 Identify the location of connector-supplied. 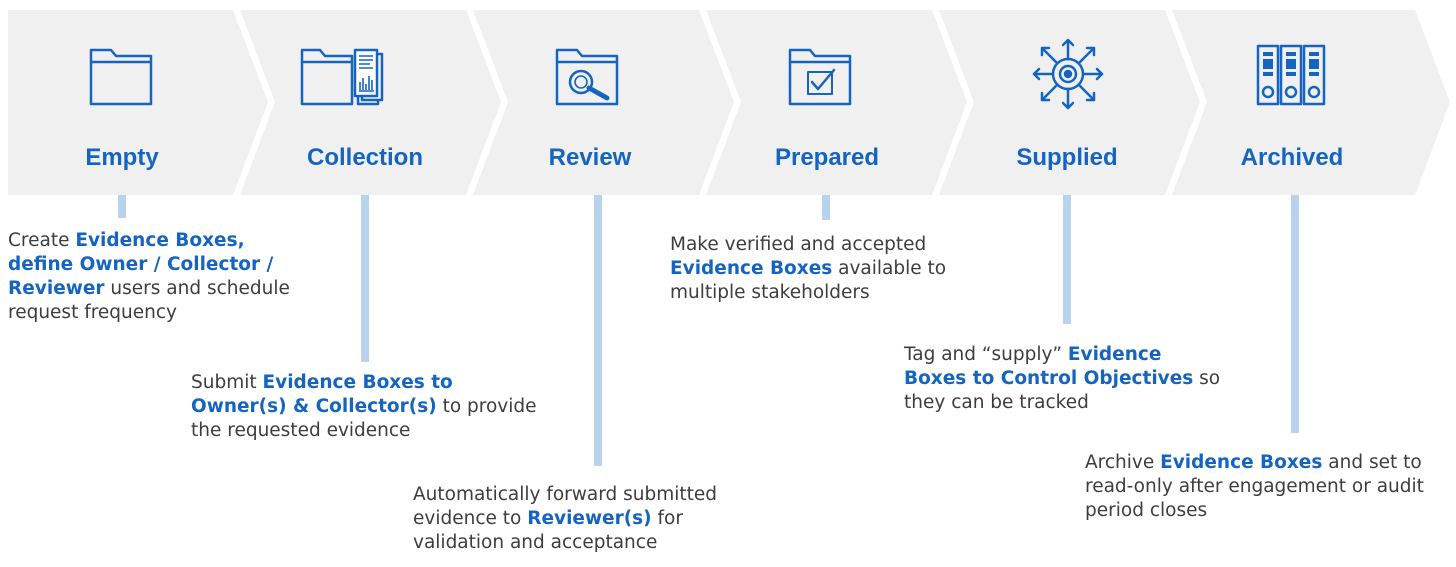
(1067, 259).